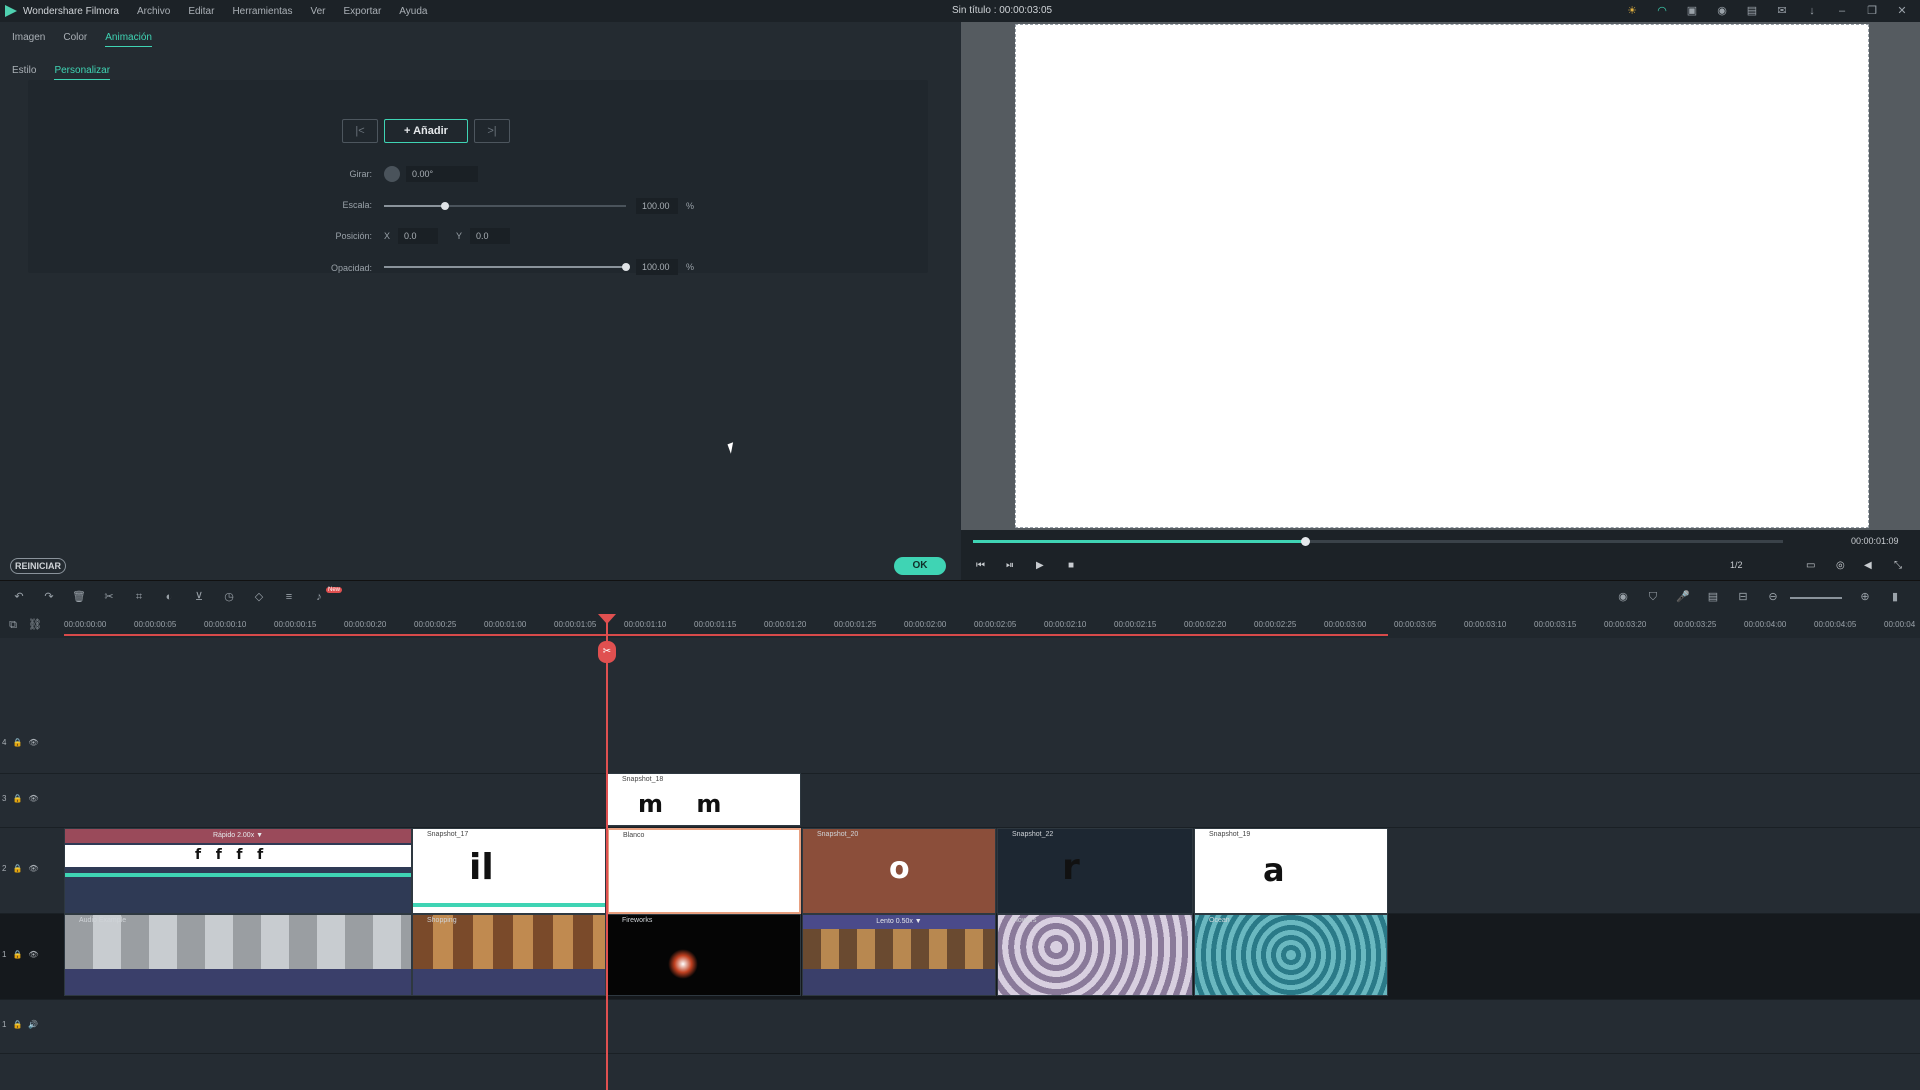 Image resolution: width=1920 pixels, height=1090 pixels. Describe the element at coordinates (607, 652) in the screenshot. I see `scissors-icon: ✂` at that location.